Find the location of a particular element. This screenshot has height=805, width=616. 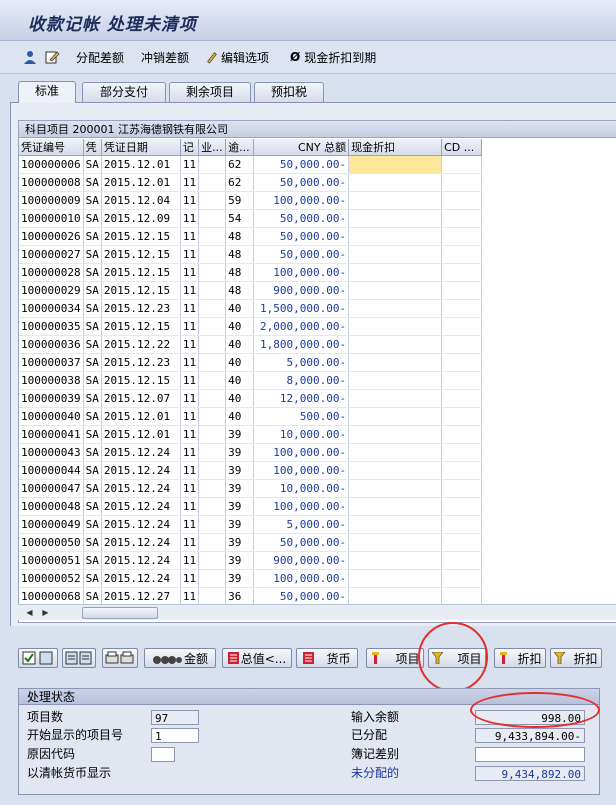

amount-button: 金额 is located at coordinates (180, 658).